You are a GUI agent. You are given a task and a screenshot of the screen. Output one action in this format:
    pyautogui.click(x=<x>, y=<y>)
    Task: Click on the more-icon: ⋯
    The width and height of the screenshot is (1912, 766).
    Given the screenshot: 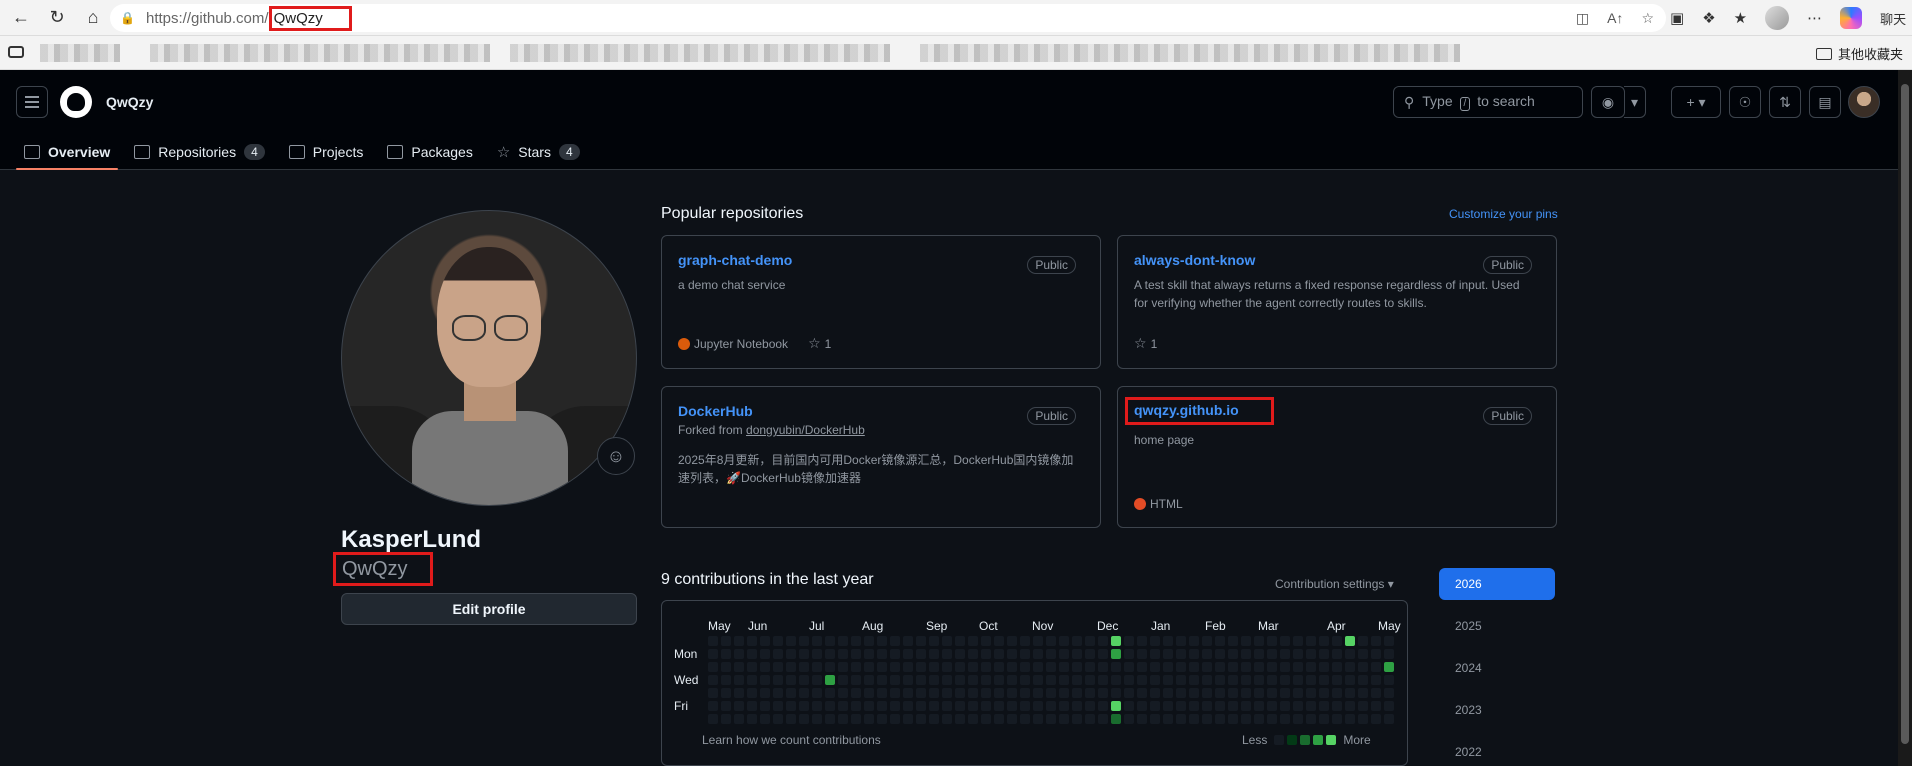 What is the action you would take?
    pyautogui.click(x=1814, y=18)
    